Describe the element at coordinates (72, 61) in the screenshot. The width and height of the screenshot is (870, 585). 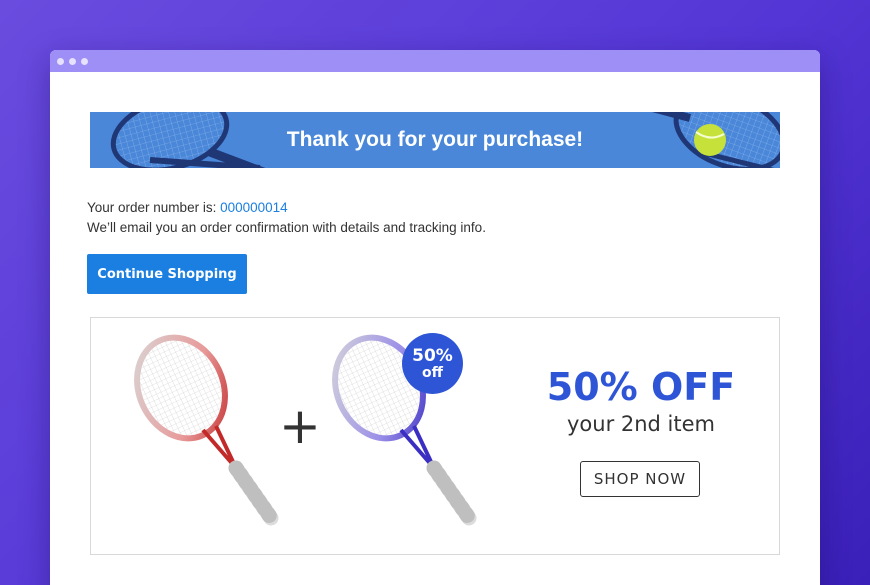
I see `window-minimize-dot` at that location.